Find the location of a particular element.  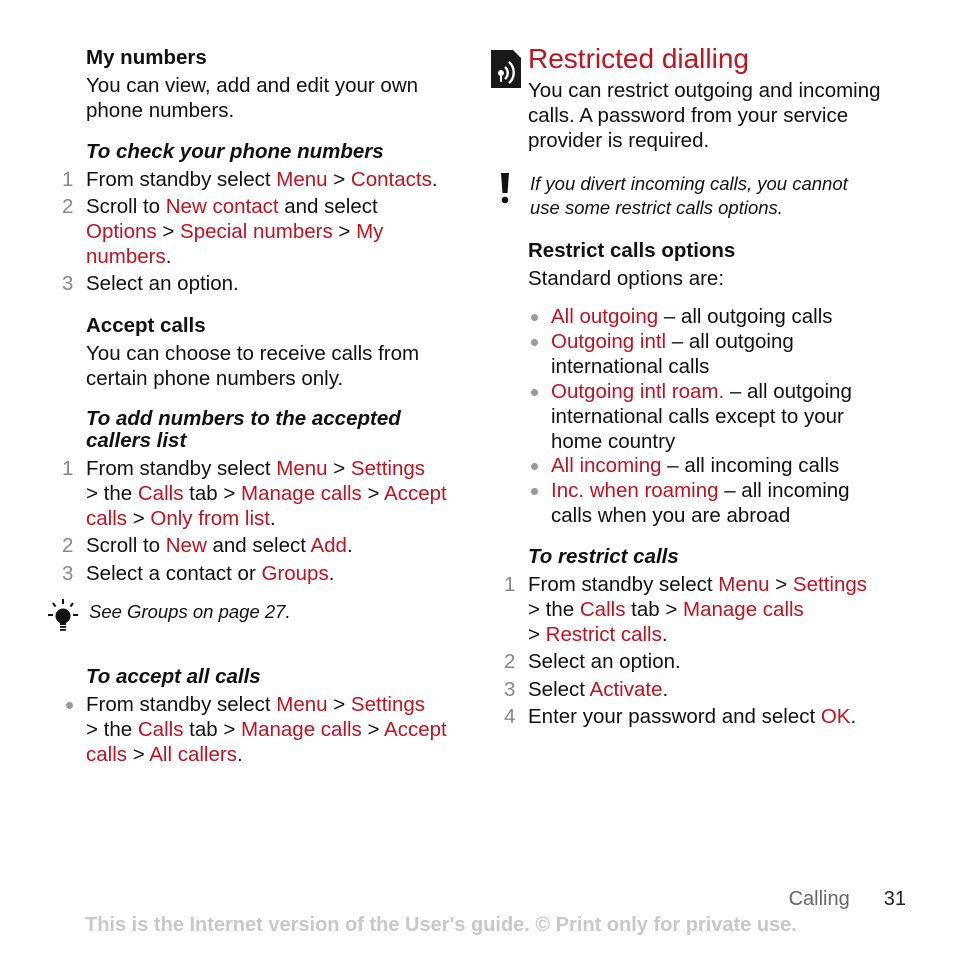

accept-calls-body-2: certain phone numbers only. is located at coordinates (215, 378).